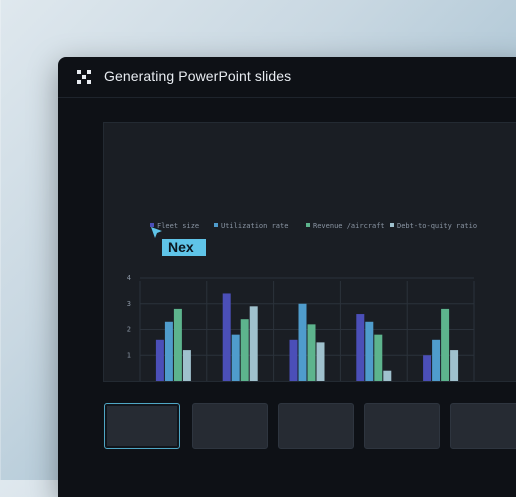 This screenshot has width=516, height=497. I want to click on cursor-pointer-icon, so click(156, 232).